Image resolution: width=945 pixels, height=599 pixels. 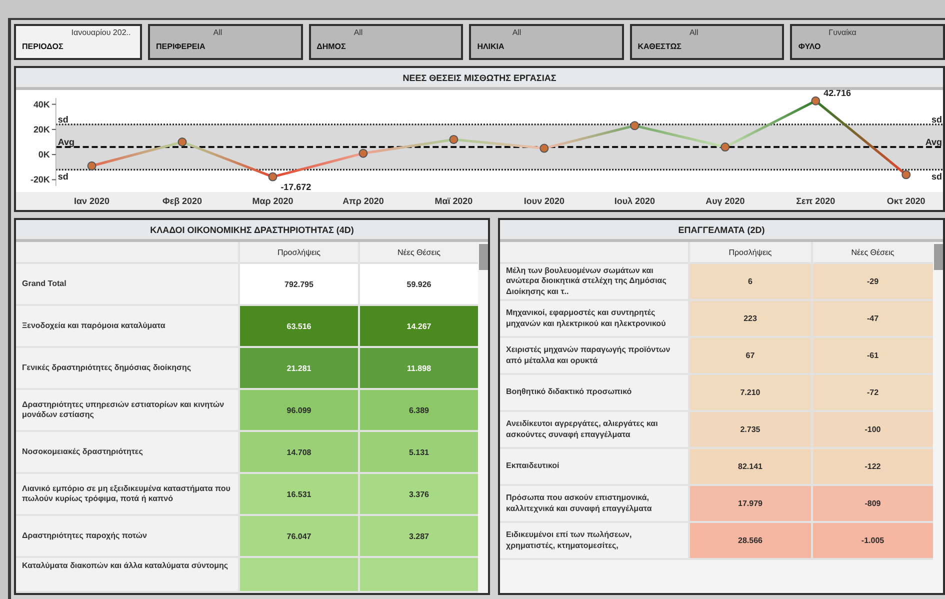 I want to click on table-cell: 2.735, so click(x=749, y=429).